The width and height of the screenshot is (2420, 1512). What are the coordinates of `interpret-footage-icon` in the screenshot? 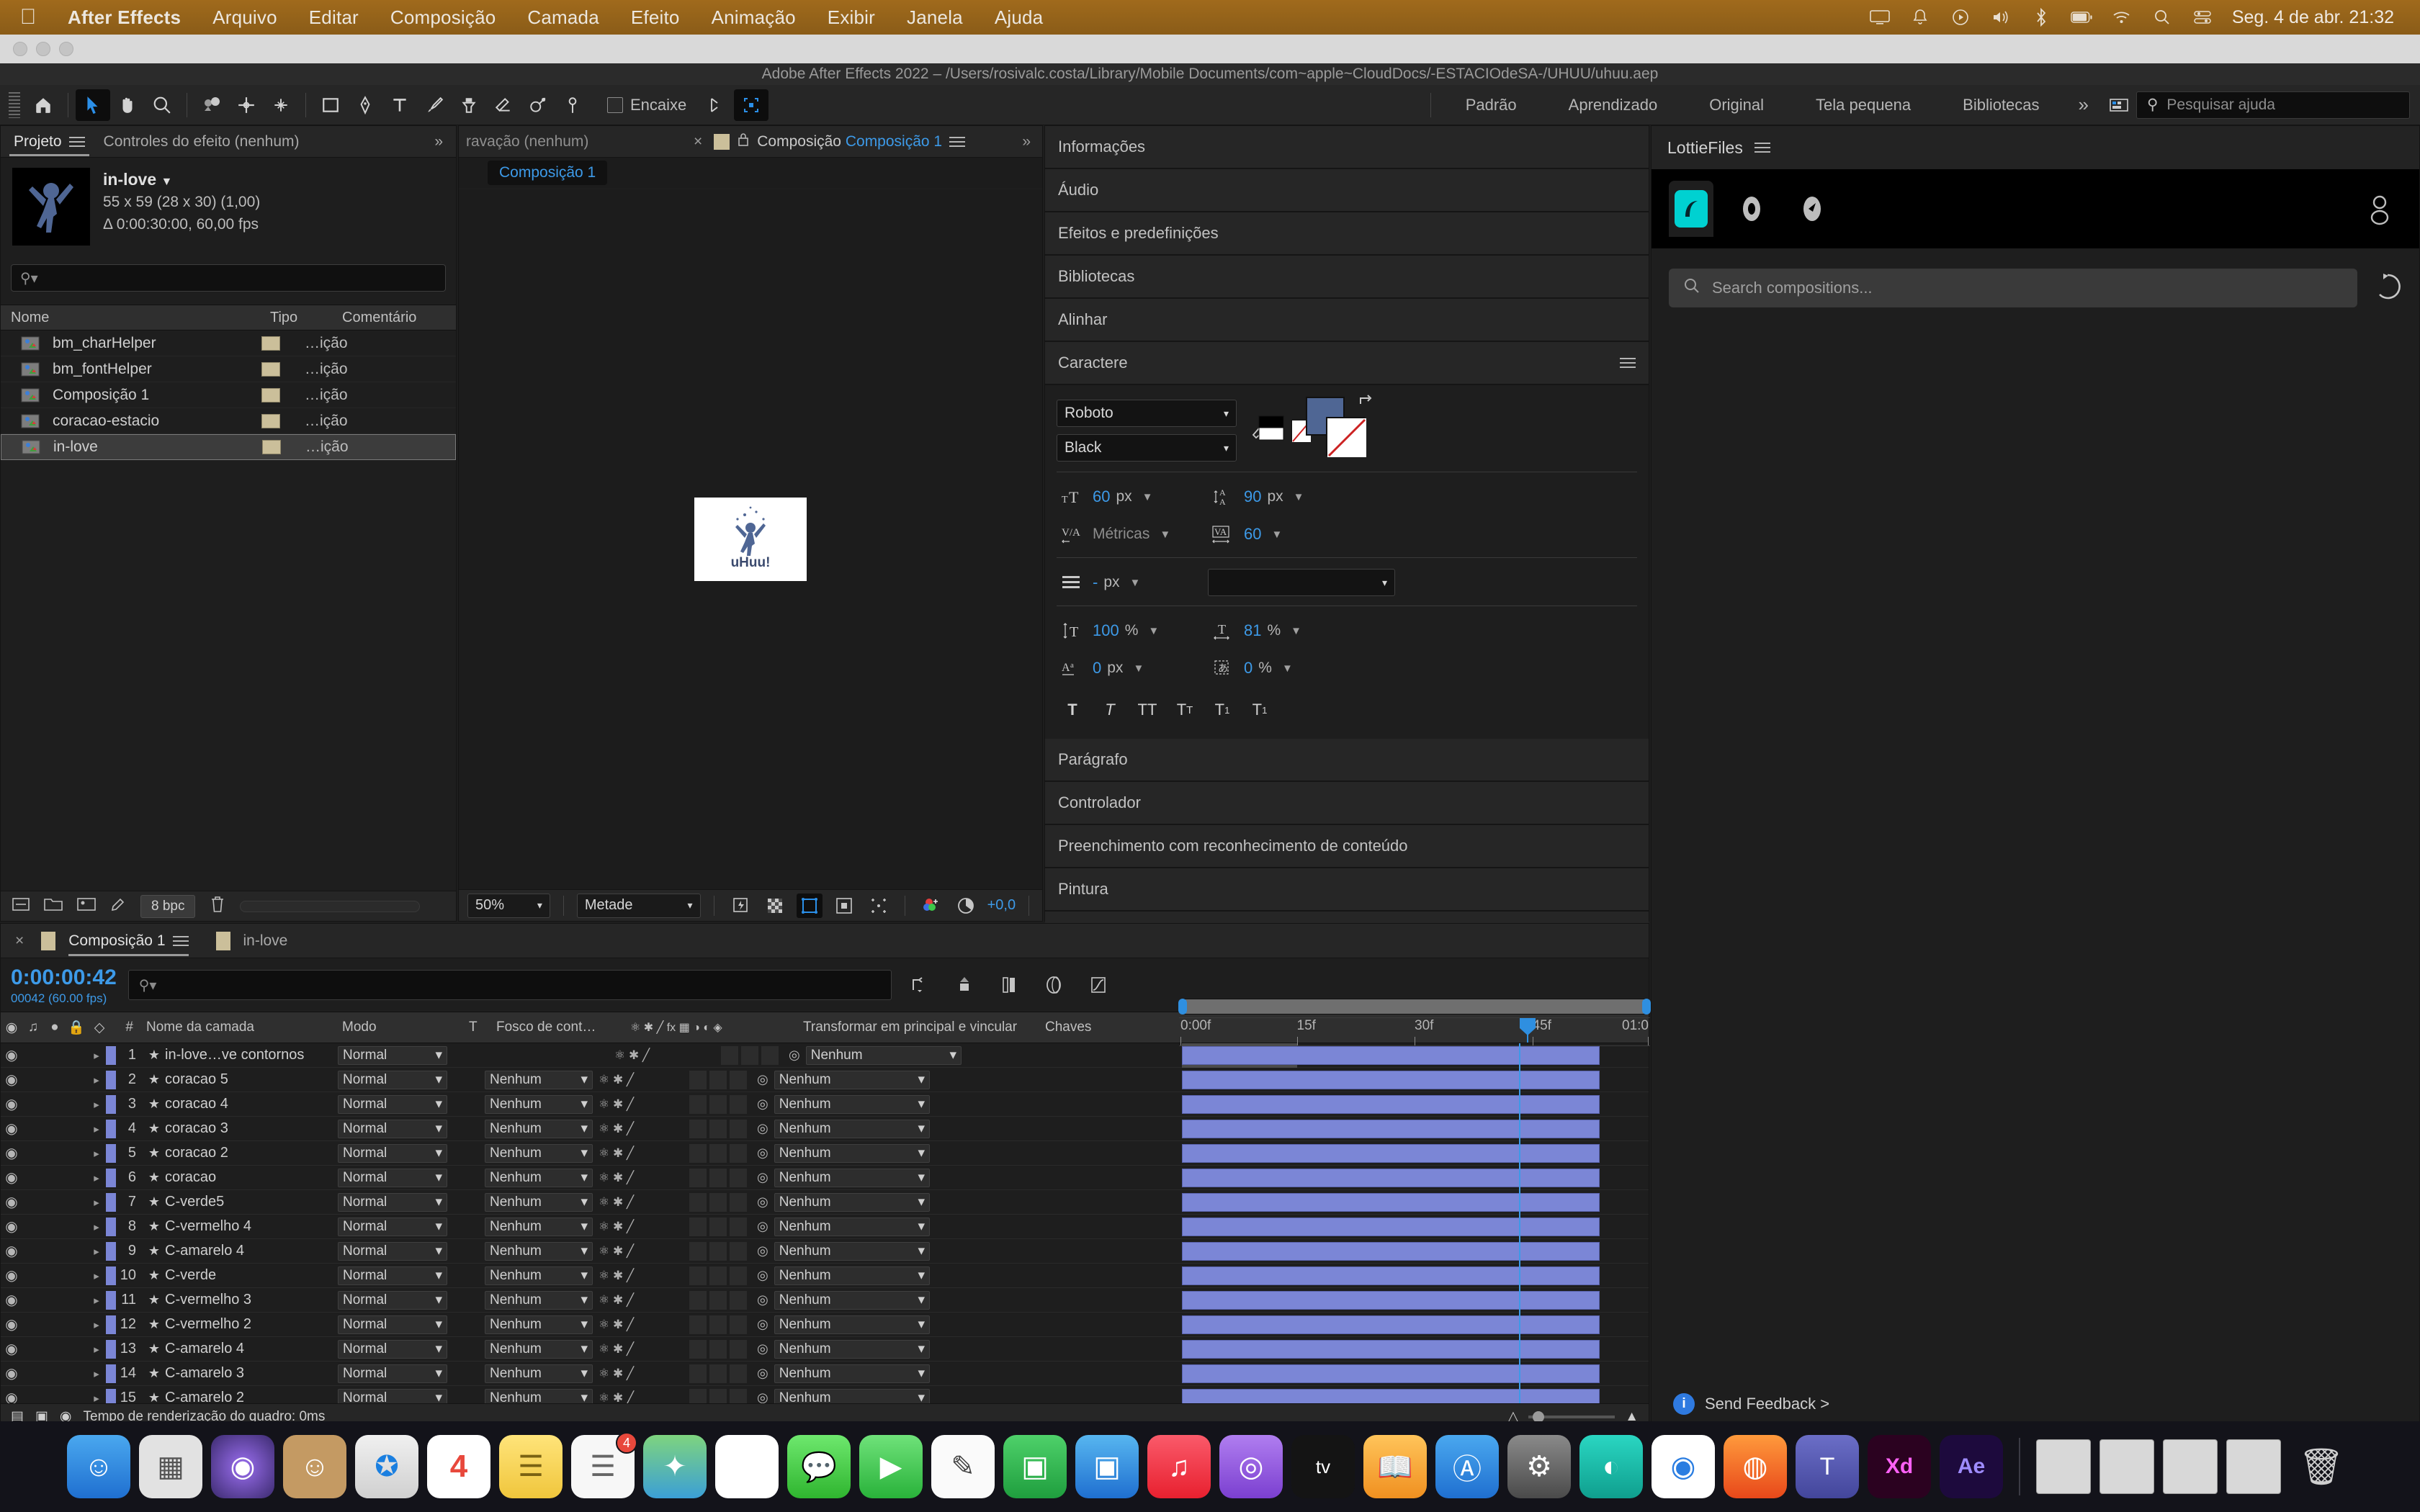 It's located at (21, 906).